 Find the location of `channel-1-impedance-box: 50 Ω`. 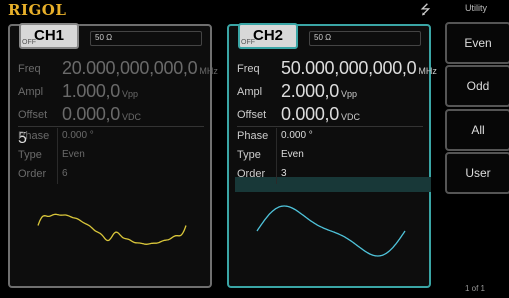

channel-1-impedance-box: 50 Ω is located at coordinates (146, 38).